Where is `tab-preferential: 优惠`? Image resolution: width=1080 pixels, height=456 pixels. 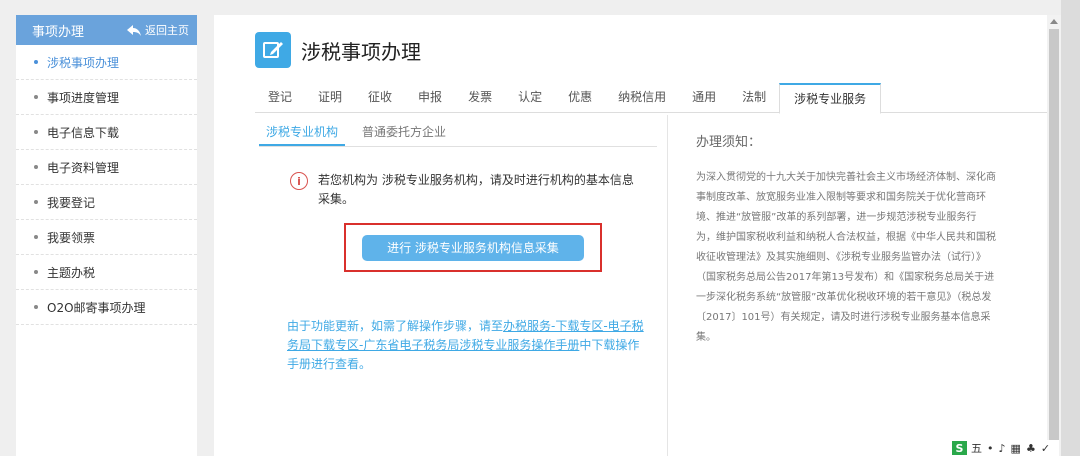 tab-preferential: 优惠 is located at coordinates (580, 98).